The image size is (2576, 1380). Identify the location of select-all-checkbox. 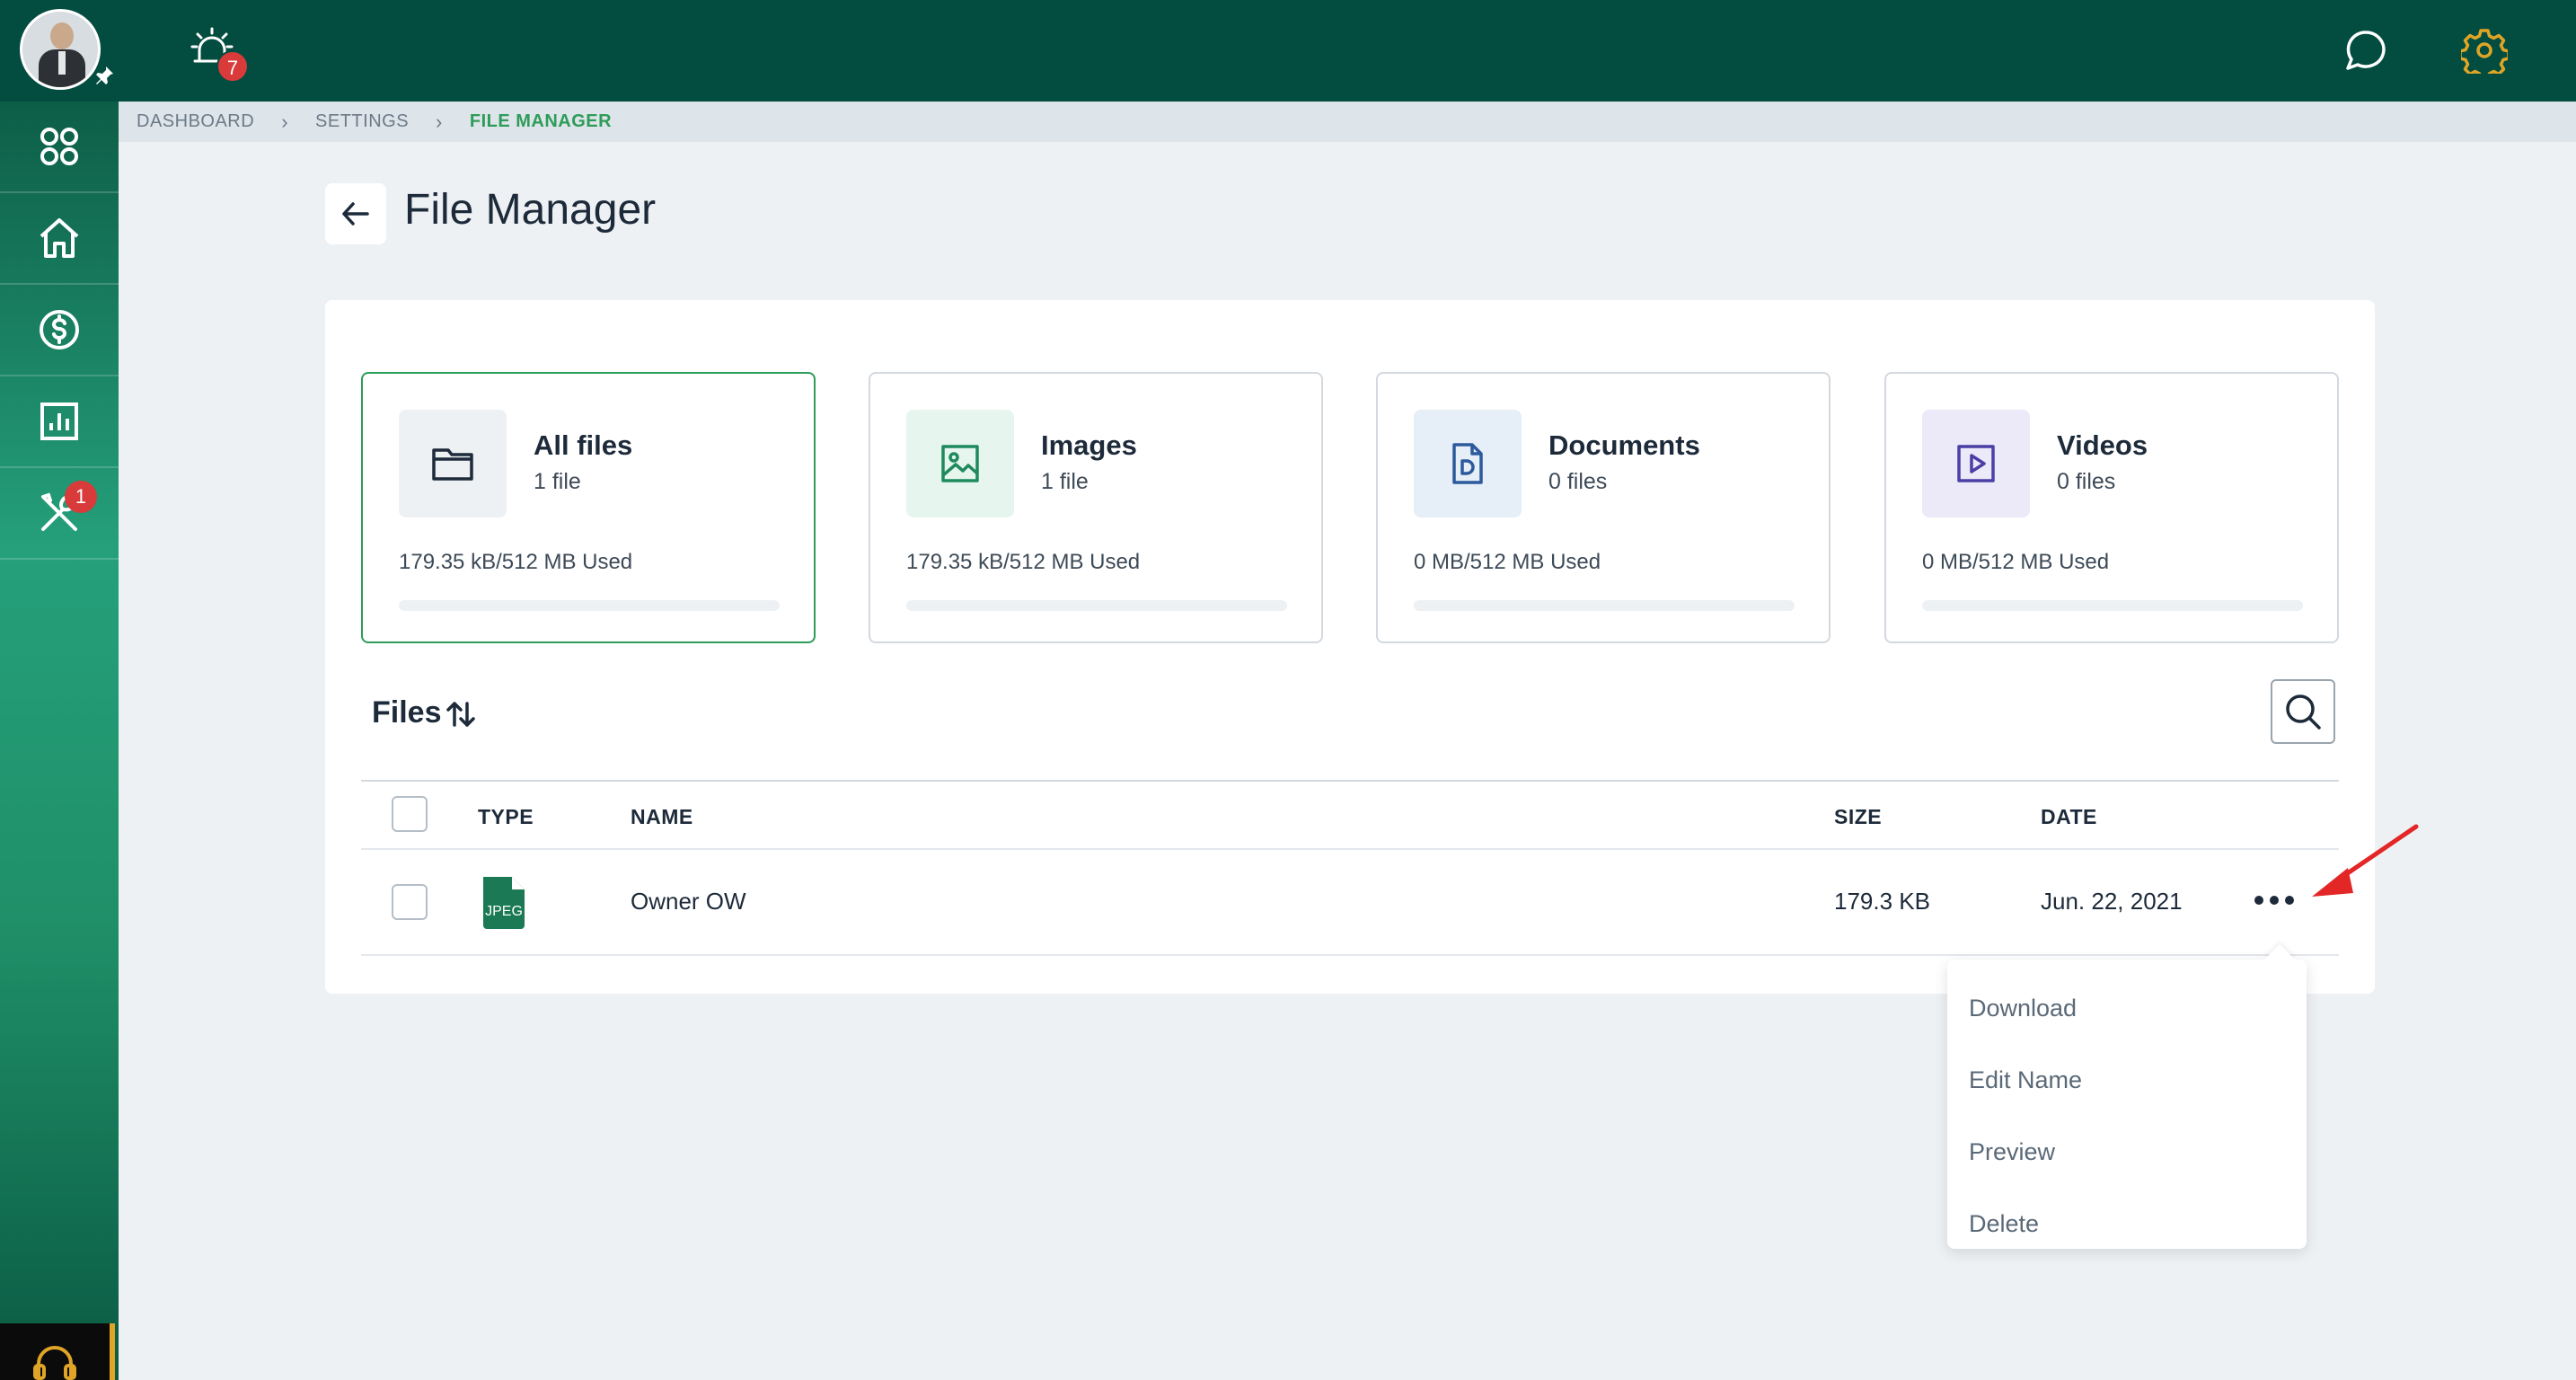
(410, 814).